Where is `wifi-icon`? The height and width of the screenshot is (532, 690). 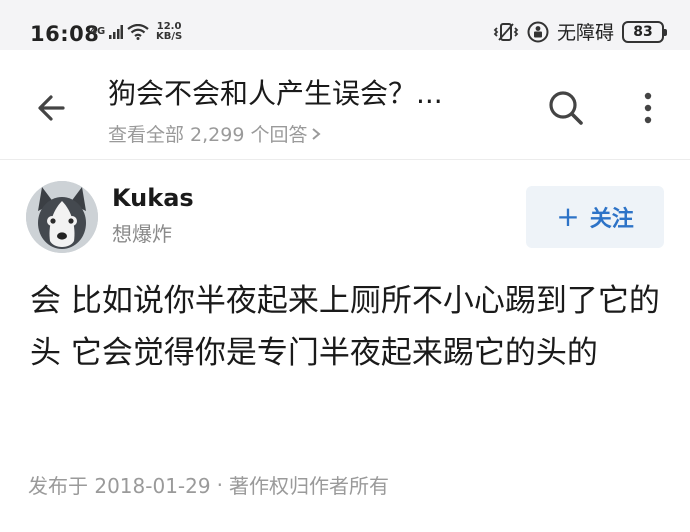 wifi-icon is located at coordinates (138, 32).